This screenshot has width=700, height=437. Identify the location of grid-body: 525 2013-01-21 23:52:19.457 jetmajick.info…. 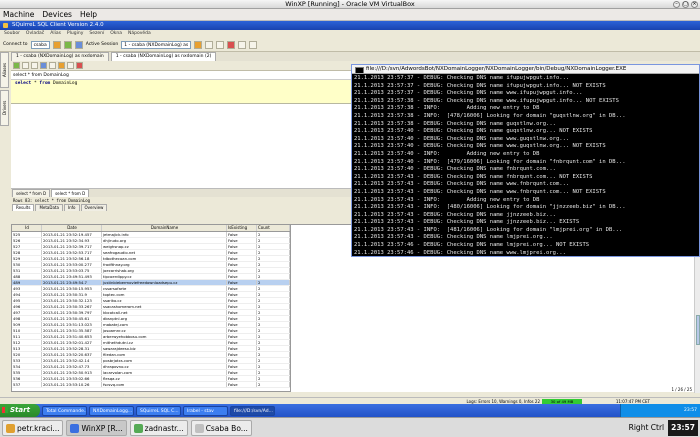
(151, 310).